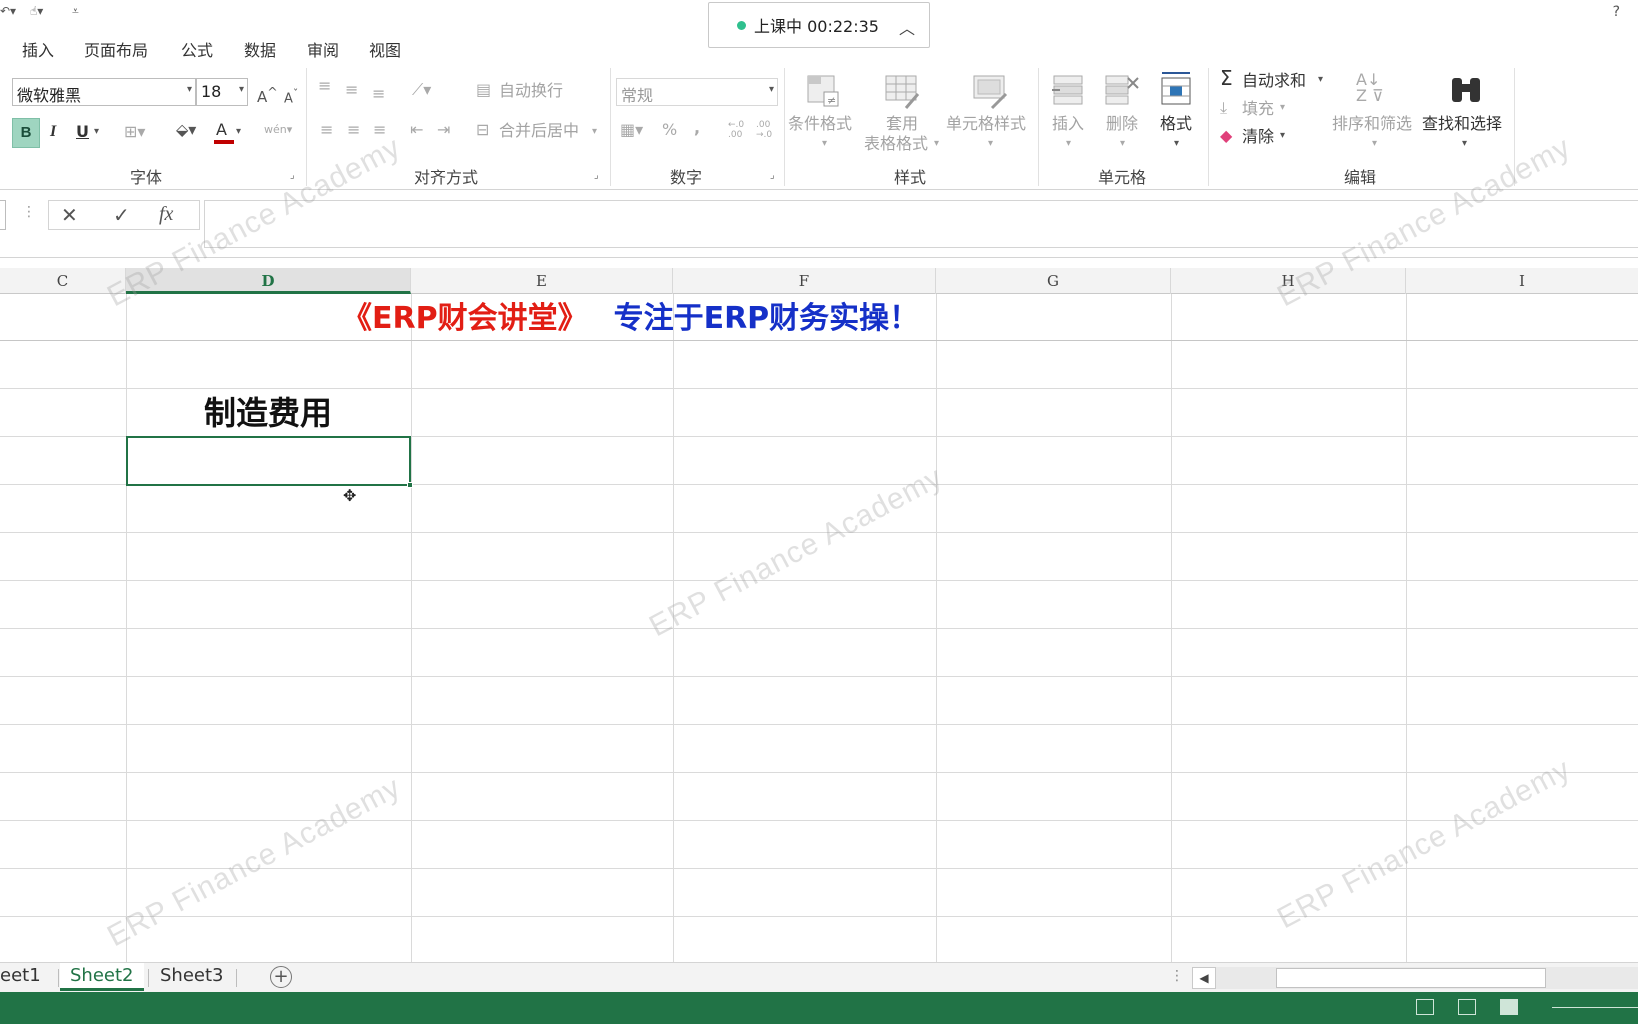  What do you see at coordinates (116, 49) in the screenshot?
I see `tab-page-layout: 页面布局` at bounding box center [116, 49].